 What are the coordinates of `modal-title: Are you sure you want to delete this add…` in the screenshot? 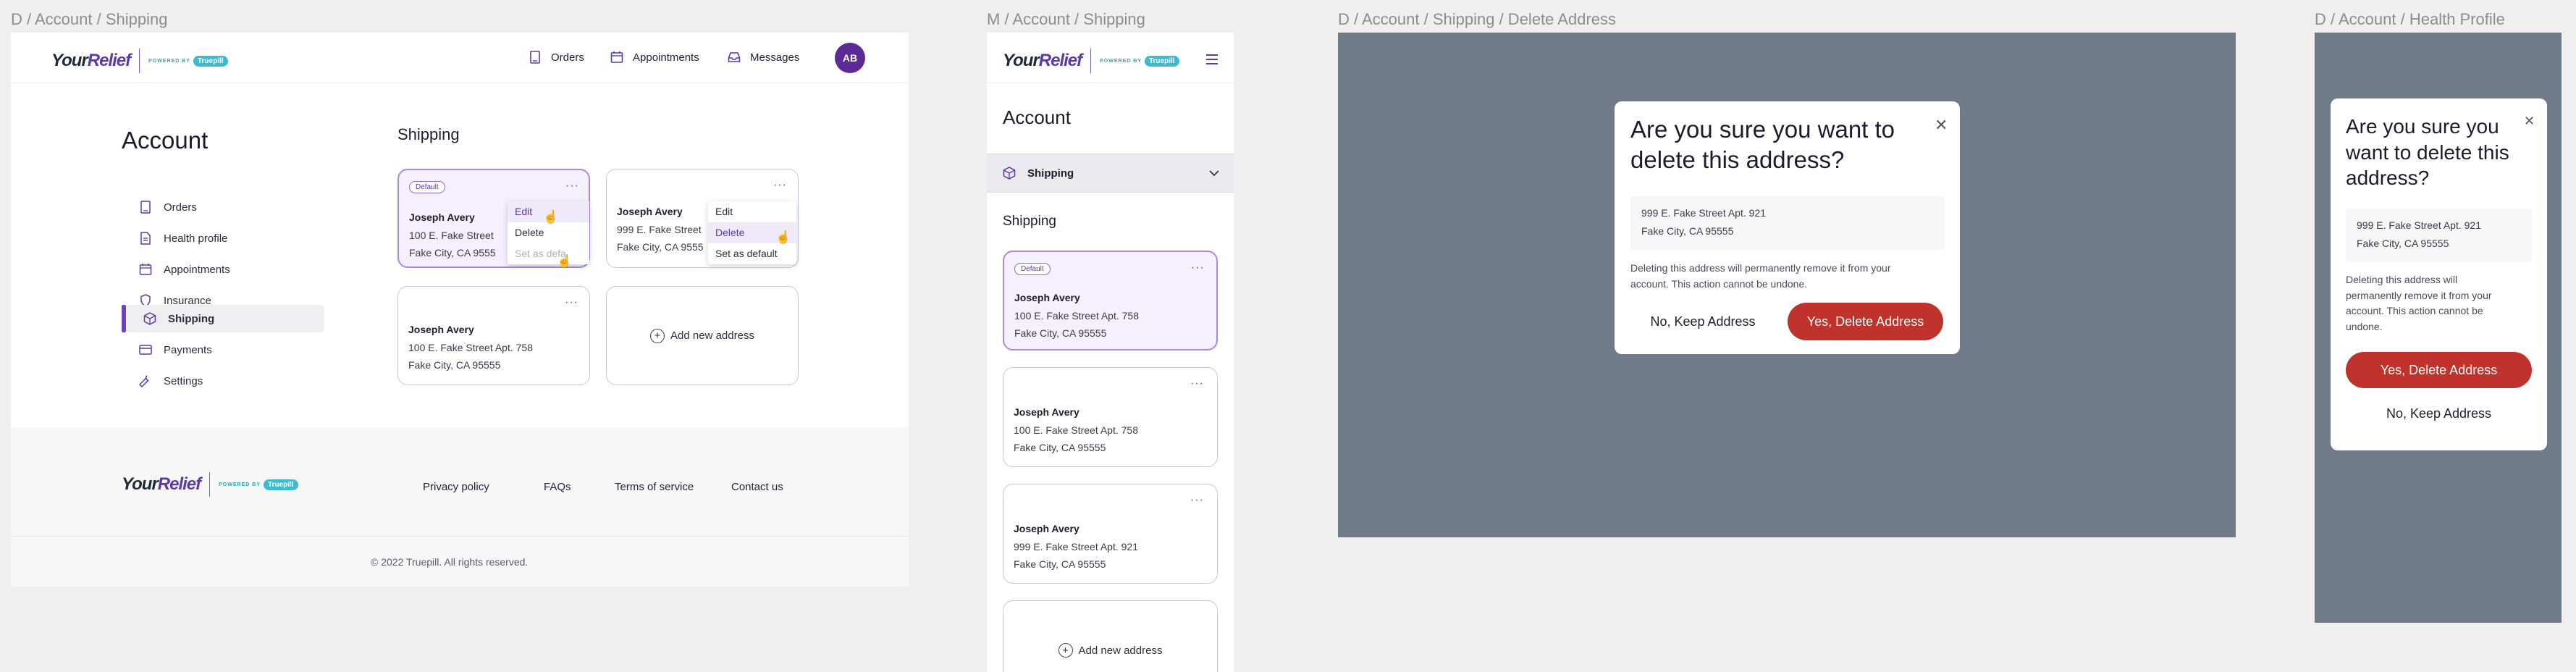 It's located at (2427, 152).